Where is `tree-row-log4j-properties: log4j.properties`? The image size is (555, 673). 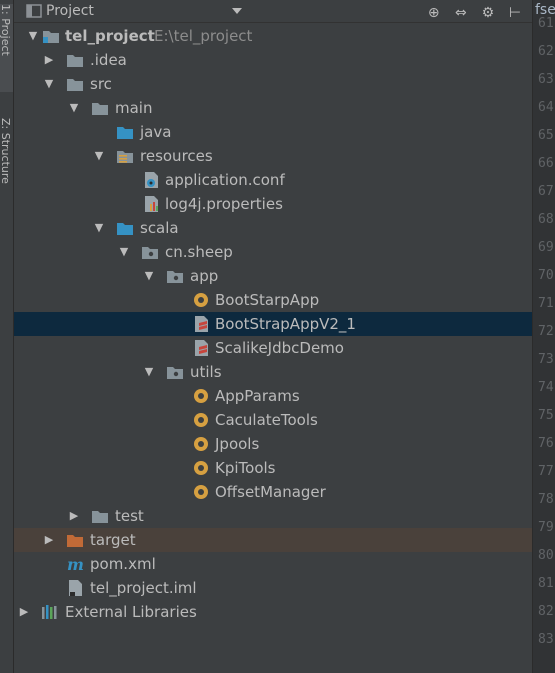
tree-row-log4j-properties: log4j.properties is located at coordinates (273, 204).